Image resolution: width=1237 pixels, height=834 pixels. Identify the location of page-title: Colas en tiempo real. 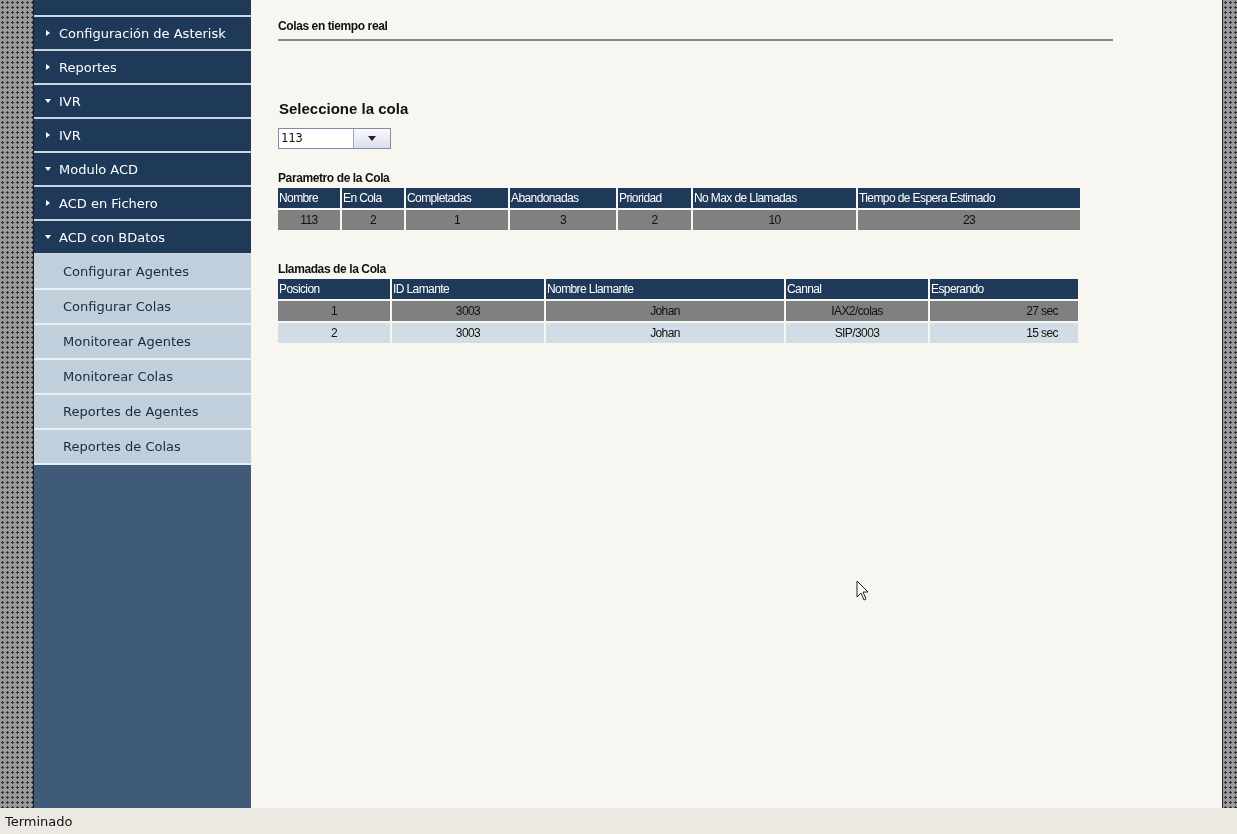
(695, 30).